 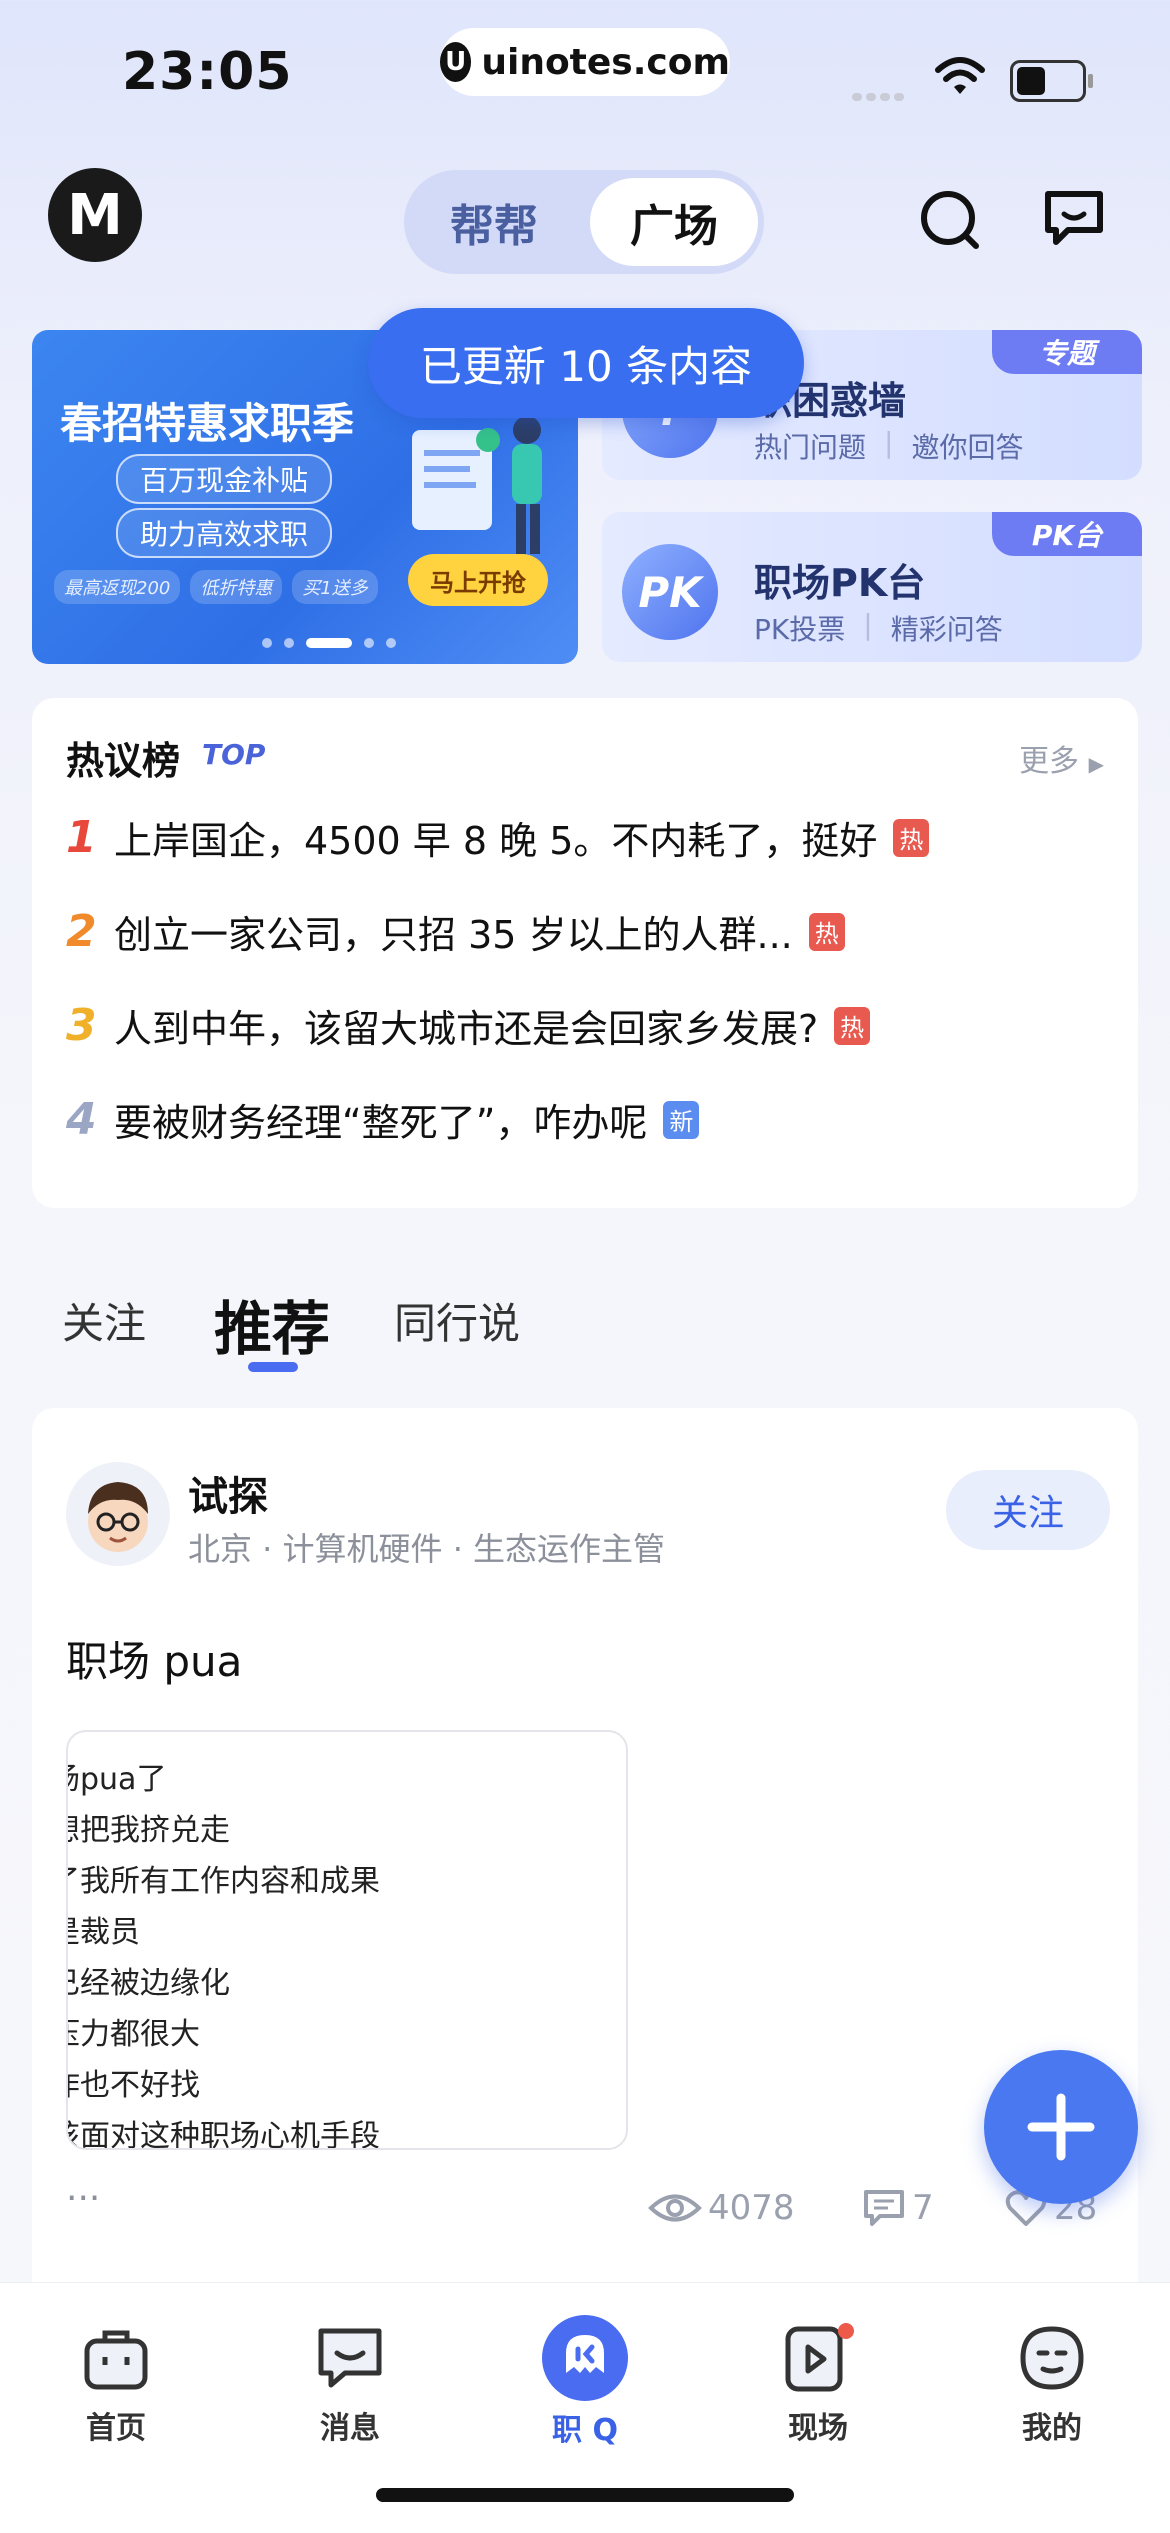 What do you see at coordinates (1096, 764) in the screenshot?
I see `chevron-right-icon: ▶` at bounding box center [1096, 764].